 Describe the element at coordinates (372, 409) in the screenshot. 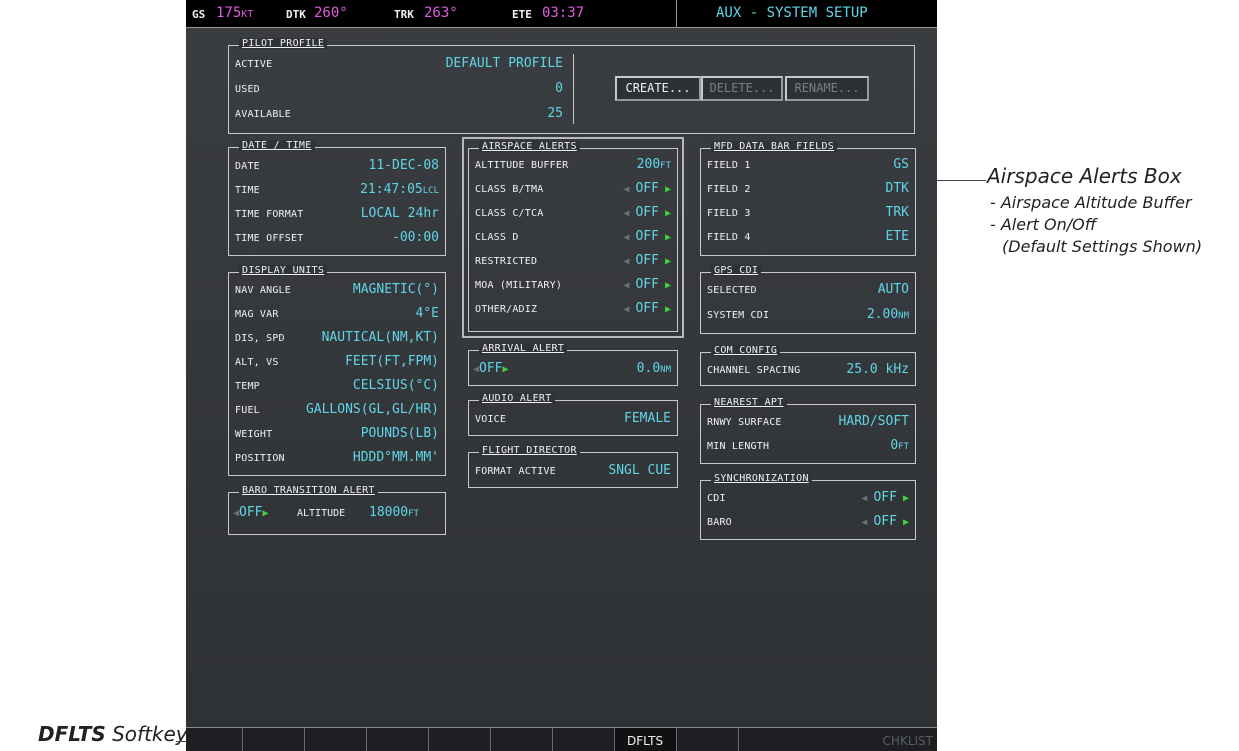

I see `fuel-value: GALLONS(GL,GL/HR)` at that location.